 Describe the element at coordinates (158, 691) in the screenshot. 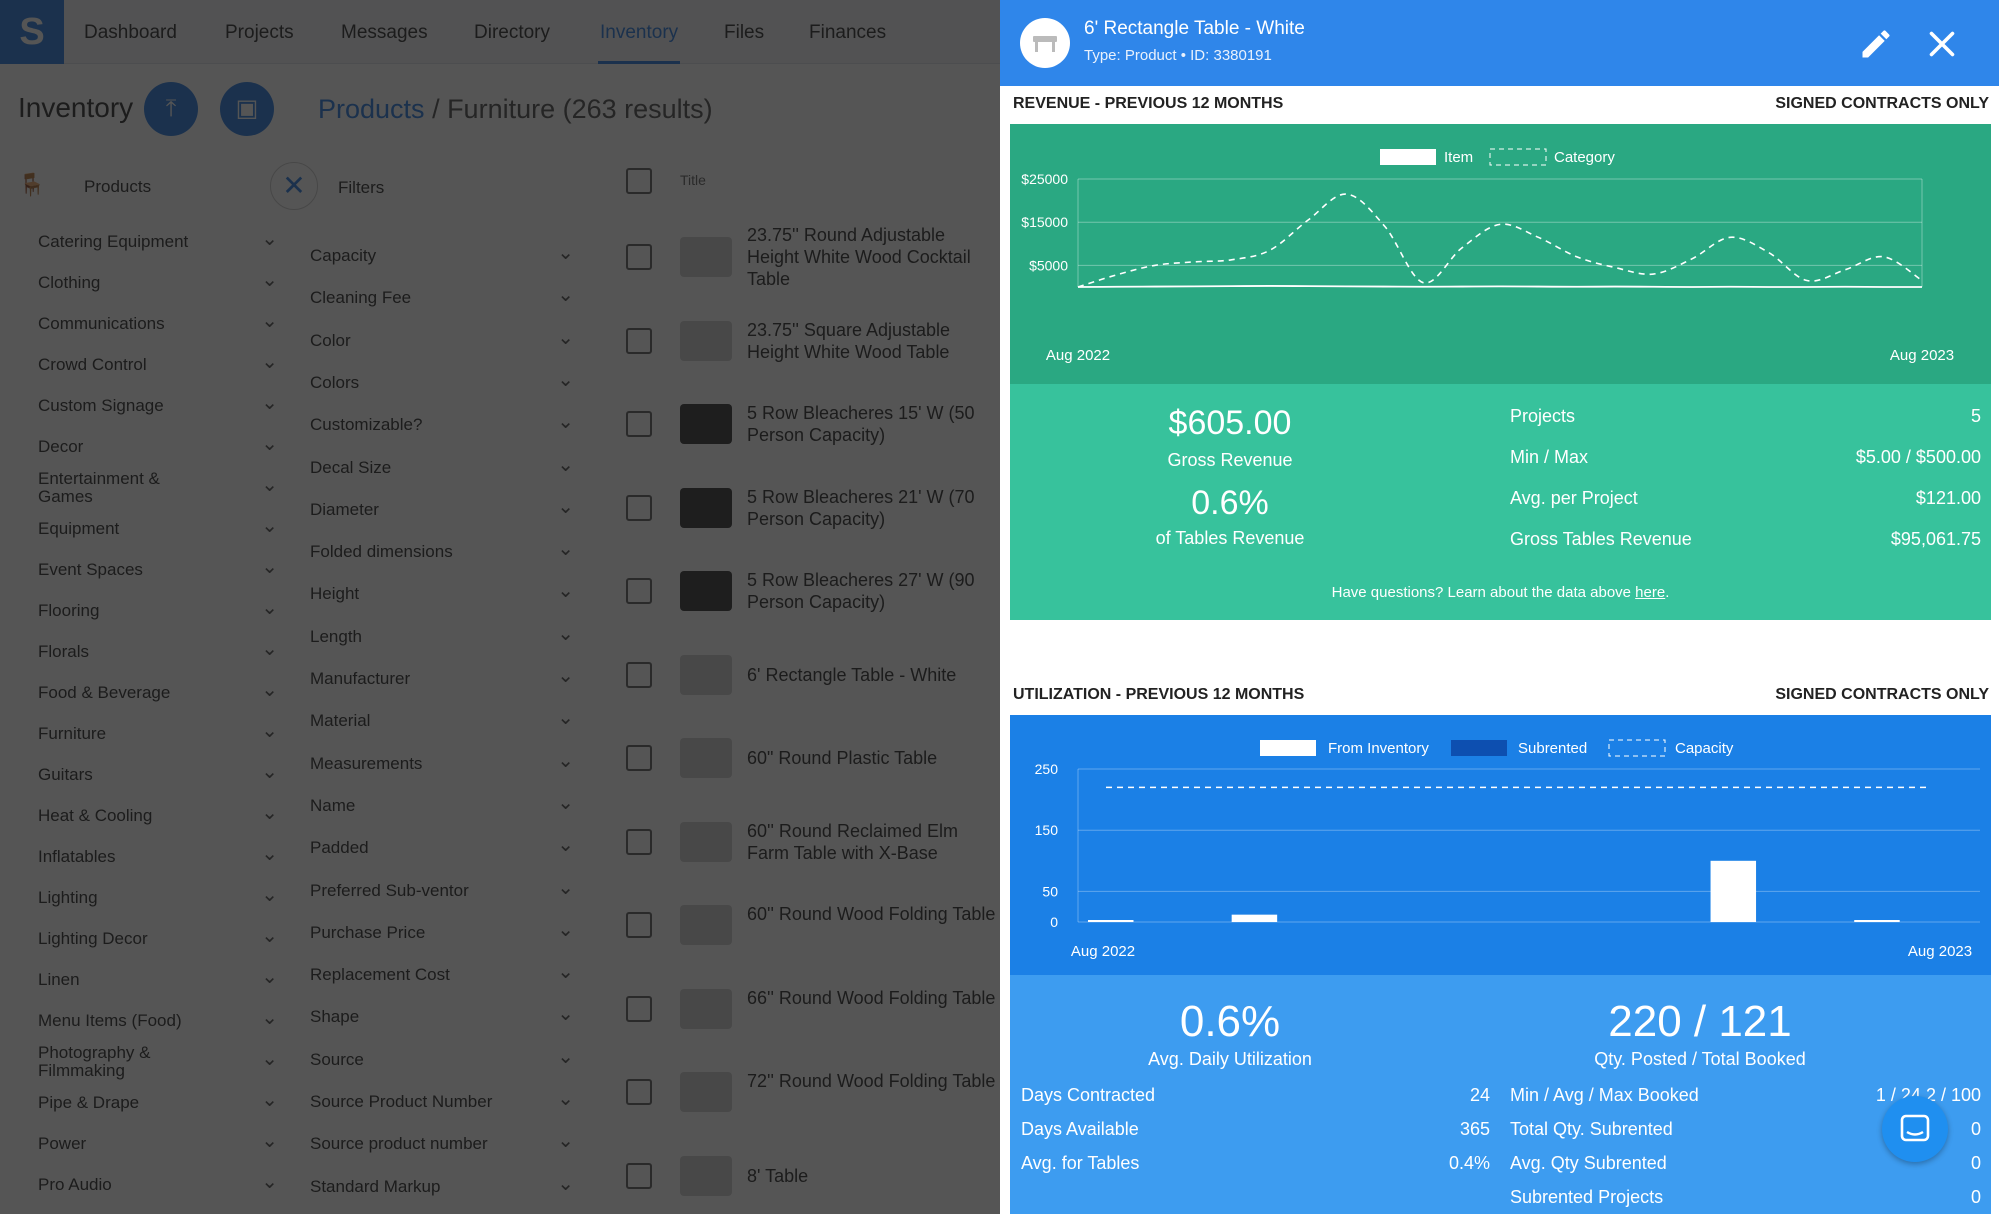

I see `category-item: Food & Beverage ⌄` at that location.